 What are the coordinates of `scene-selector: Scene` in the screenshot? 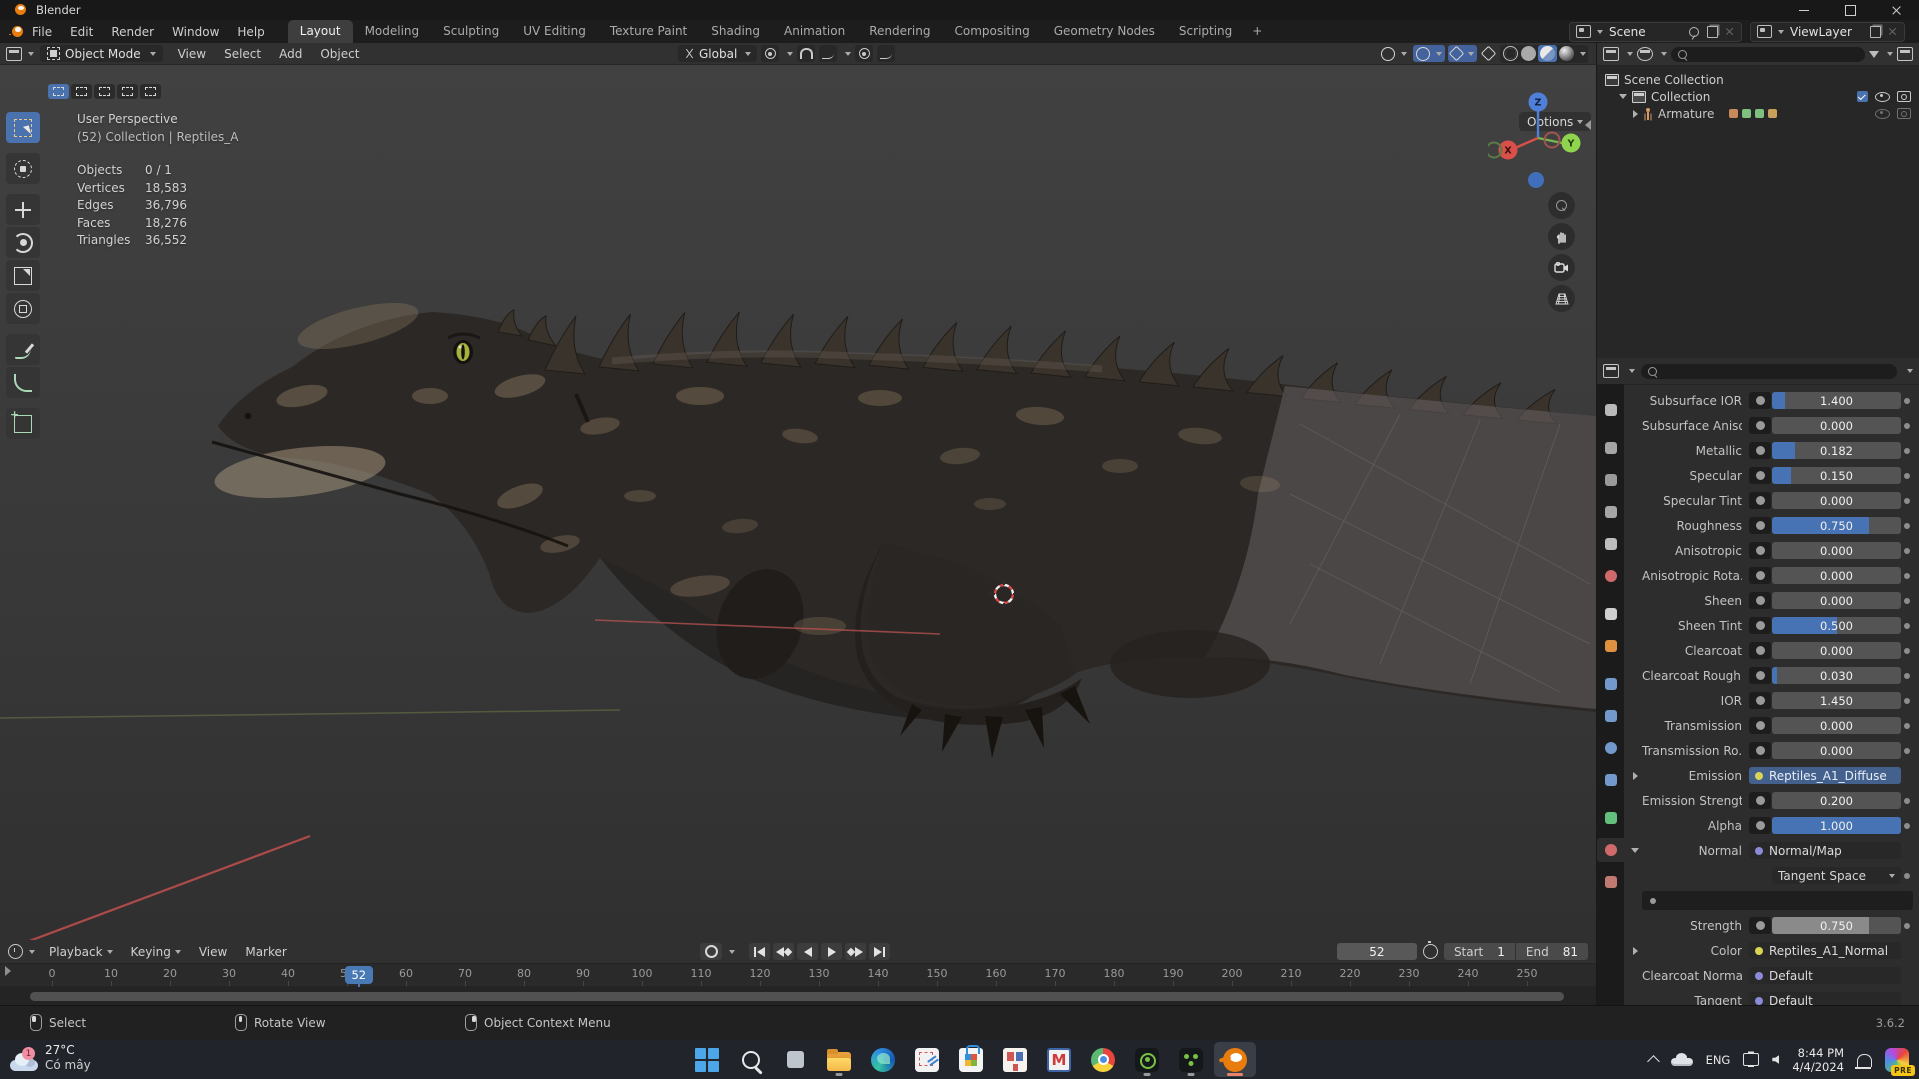 It's located at (1655, 31).